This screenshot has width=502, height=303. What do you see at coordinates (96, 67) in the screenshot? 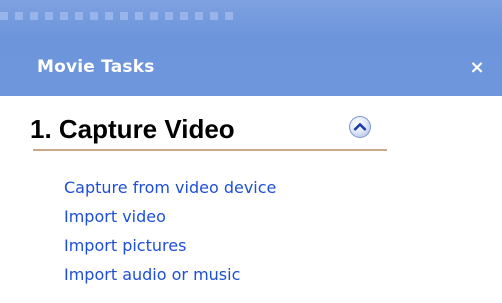
I see `pane-title: Movie Tasks` at bounding box center [96, 67].